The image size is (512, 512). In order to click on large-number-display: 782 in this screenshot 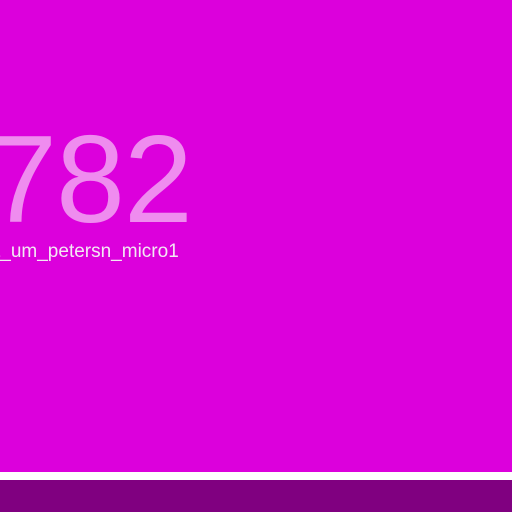, I will do `click(96, 180)`.